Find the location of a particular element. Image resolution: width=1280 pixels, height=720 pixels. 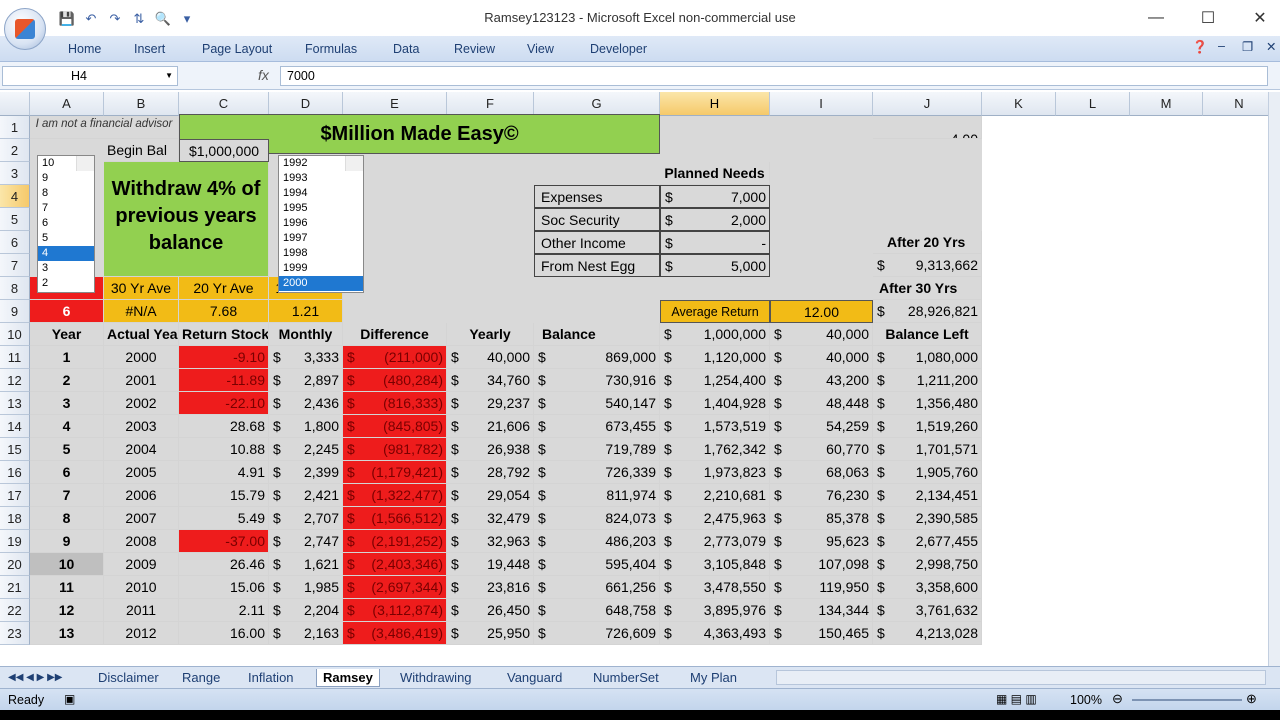

table-cell: $34,760 is located at coordinates (490, 380).